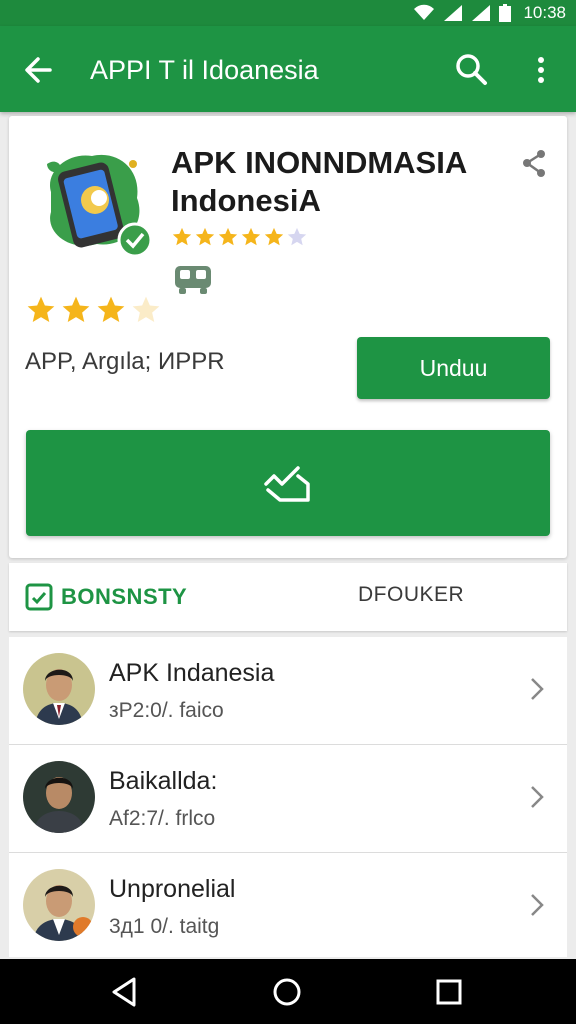 The height and width of the screenshot is (1024, 576). What do you see at coordinates (288, 691) in the screenshot?
I see `list-item: APK Indanesia зP2:0/. faico` at bounding box center [288, 691].